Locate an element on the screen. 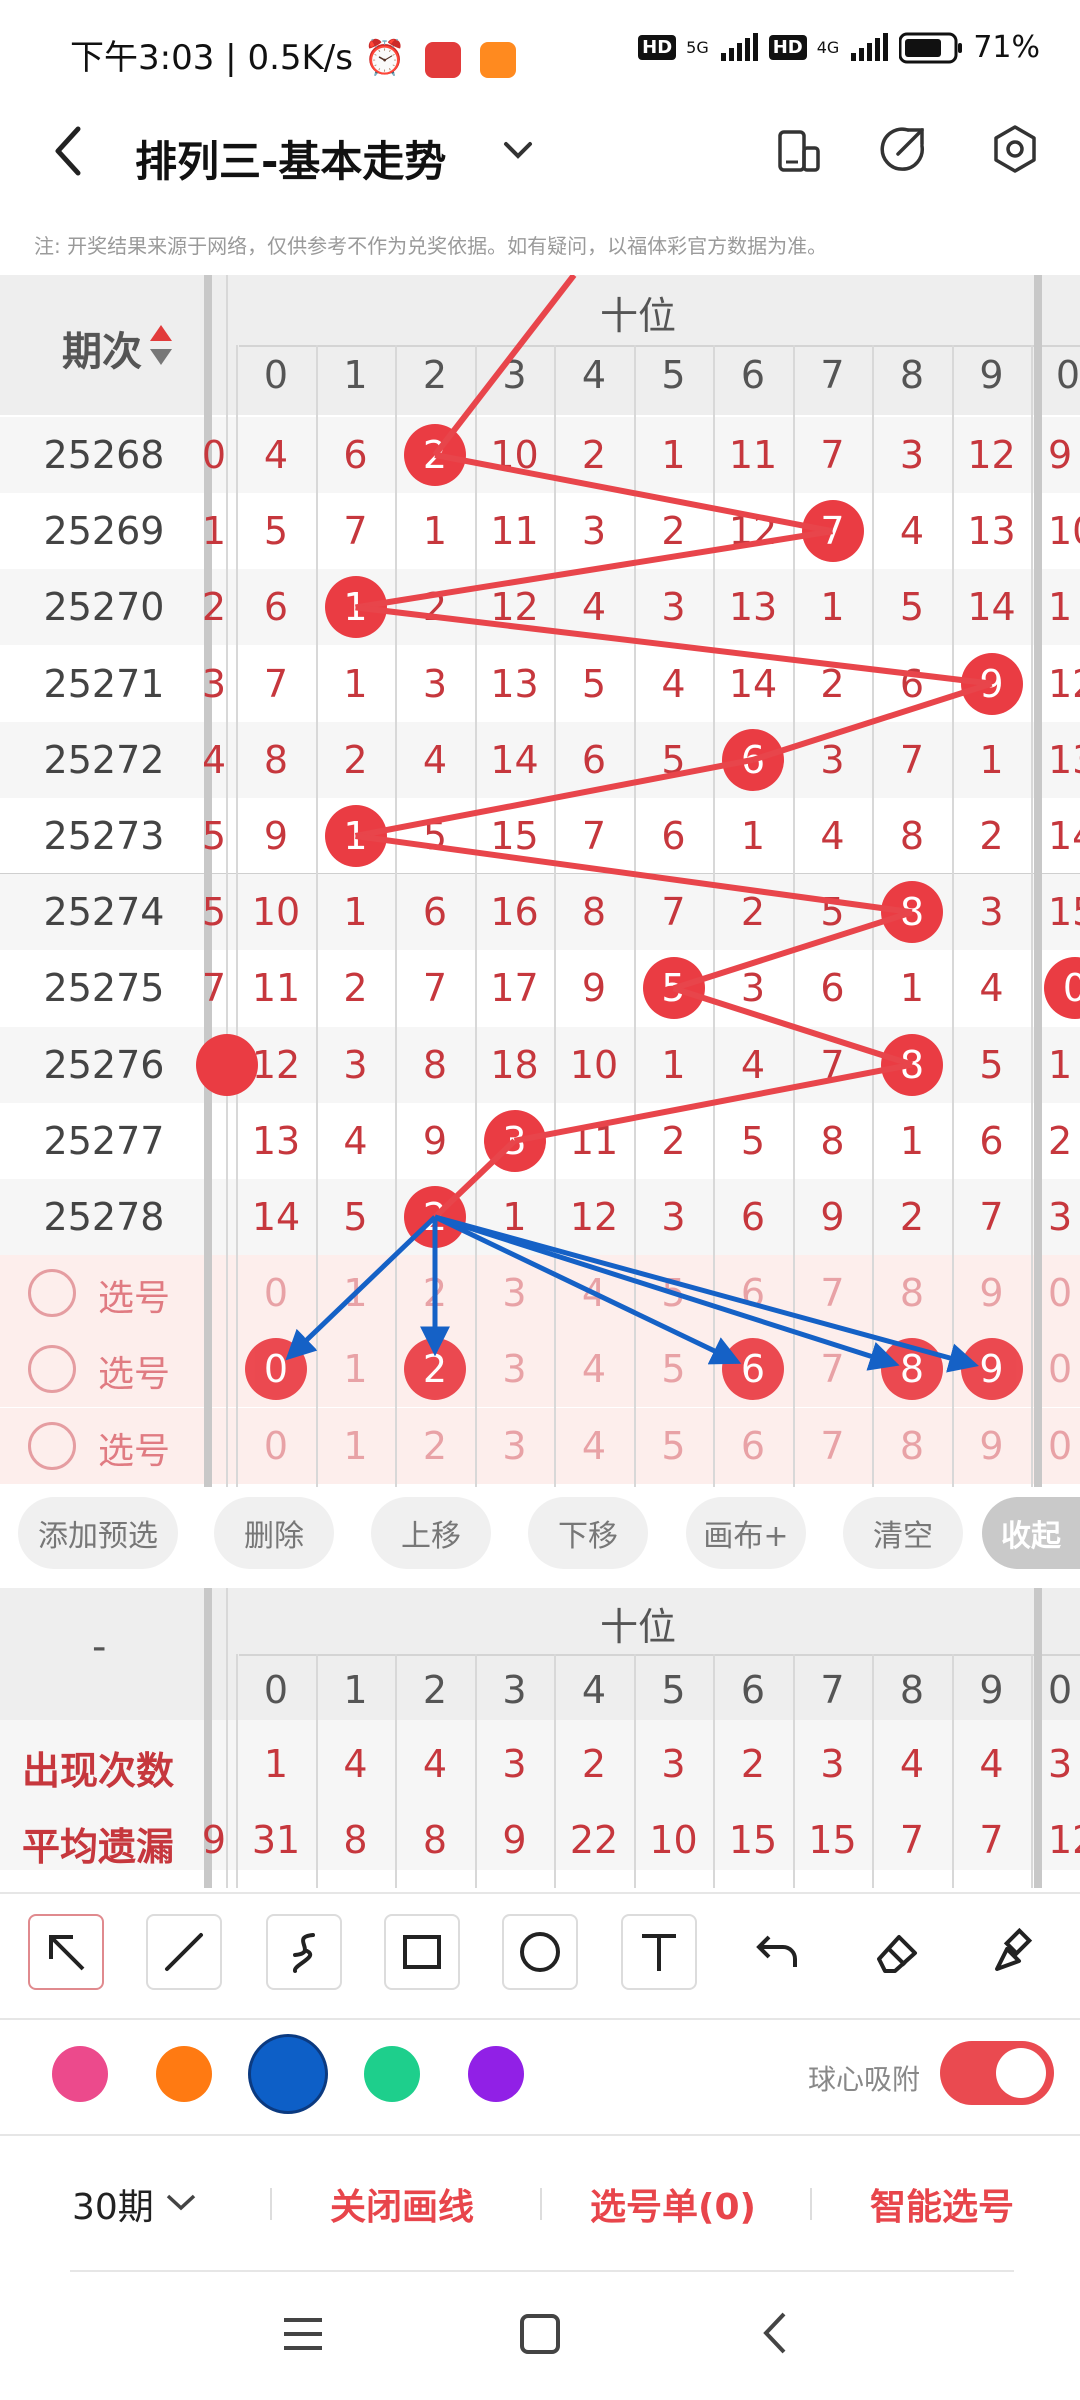  curve-icon is located at coordinates (304, 1953).